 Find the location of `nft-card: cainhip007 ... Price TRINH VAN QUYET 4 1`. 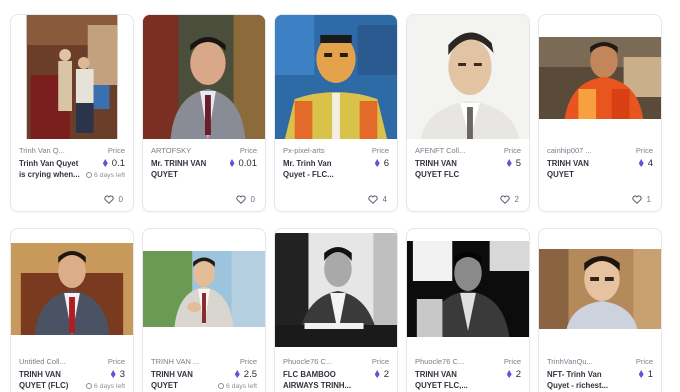

nft-card: cainhip007 ... Price TRINH VAN QUYET 4 1 is located at coordinates (600, 113).